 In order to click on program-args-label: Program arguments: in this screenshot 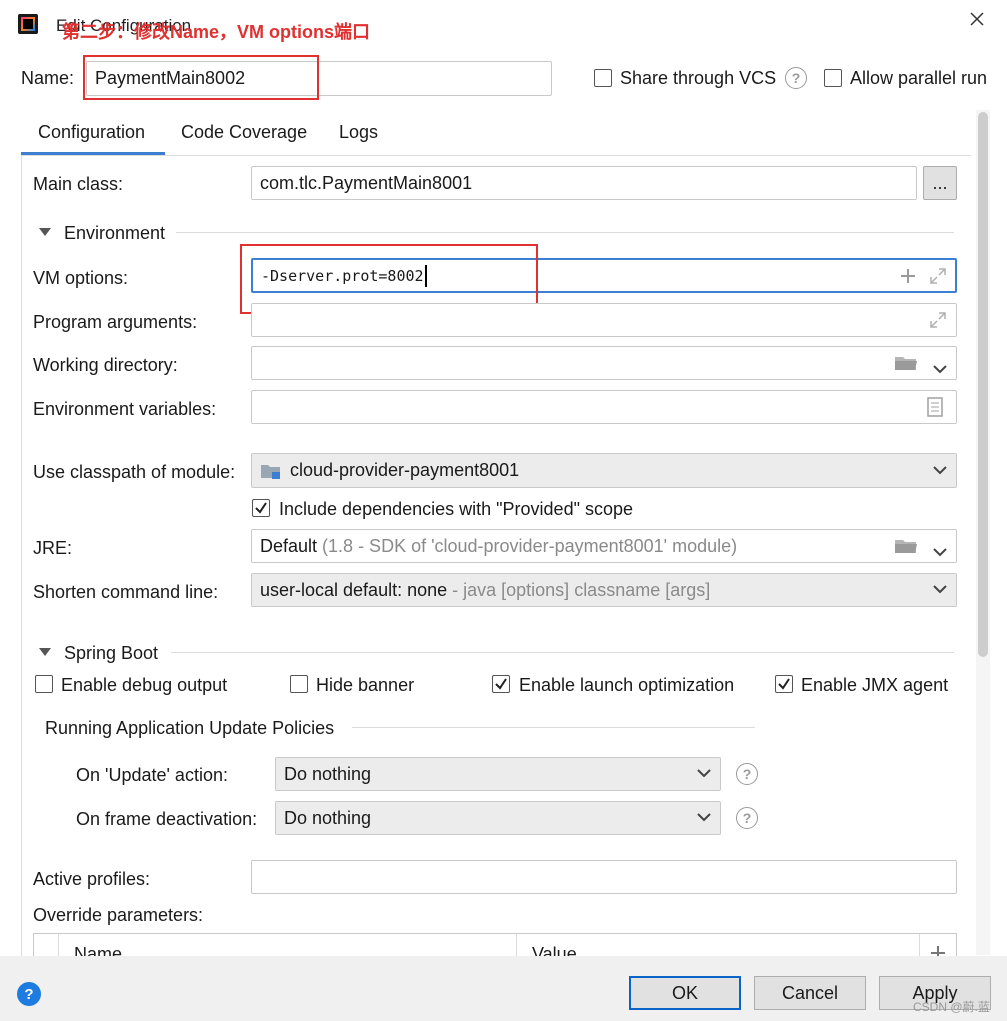, I will do `click(115, 322)`.